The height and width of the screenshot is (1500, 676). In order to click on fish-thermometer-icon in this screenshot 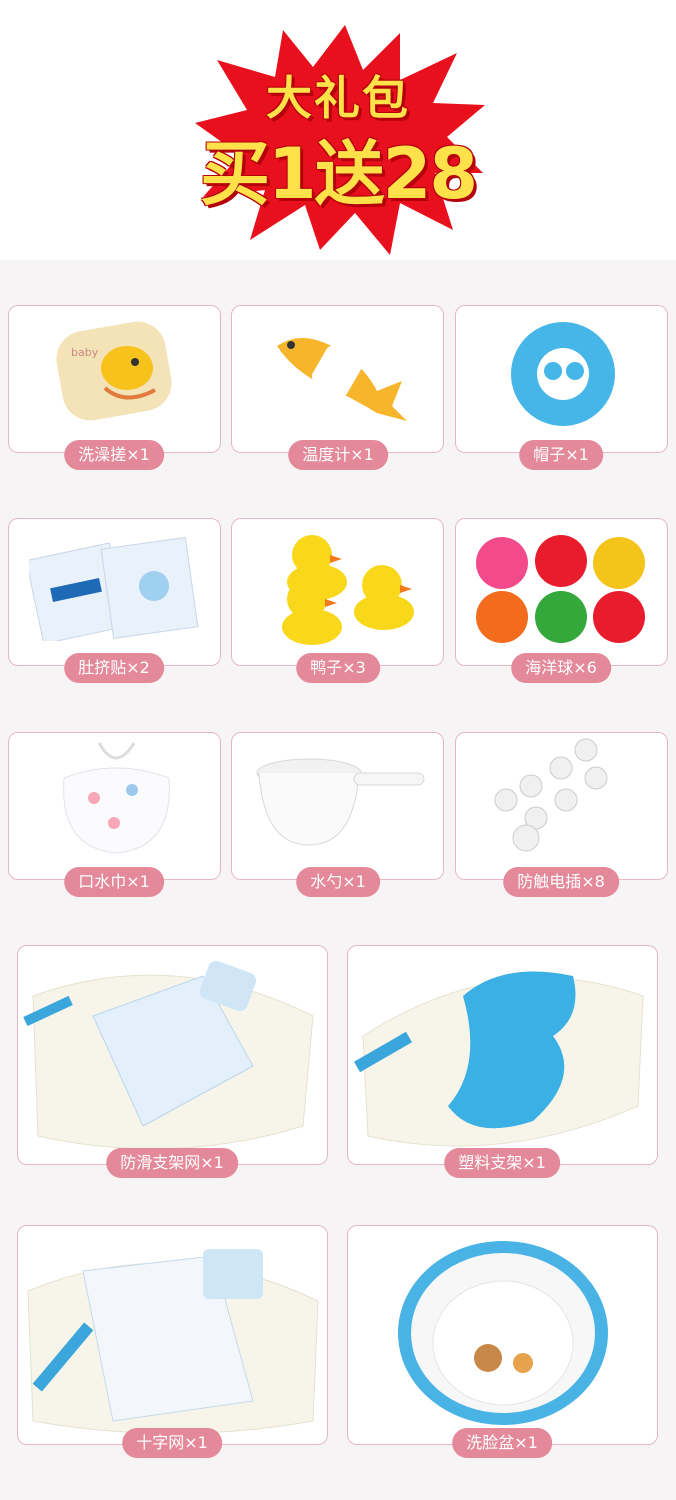, I will do `click(342, 379)`.